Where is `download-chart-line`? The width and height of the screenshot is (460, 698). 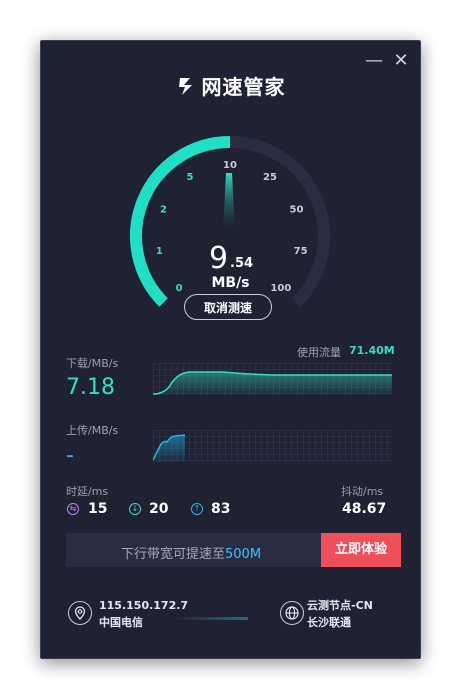
download-chart-line is located at coordinates (272, 383).